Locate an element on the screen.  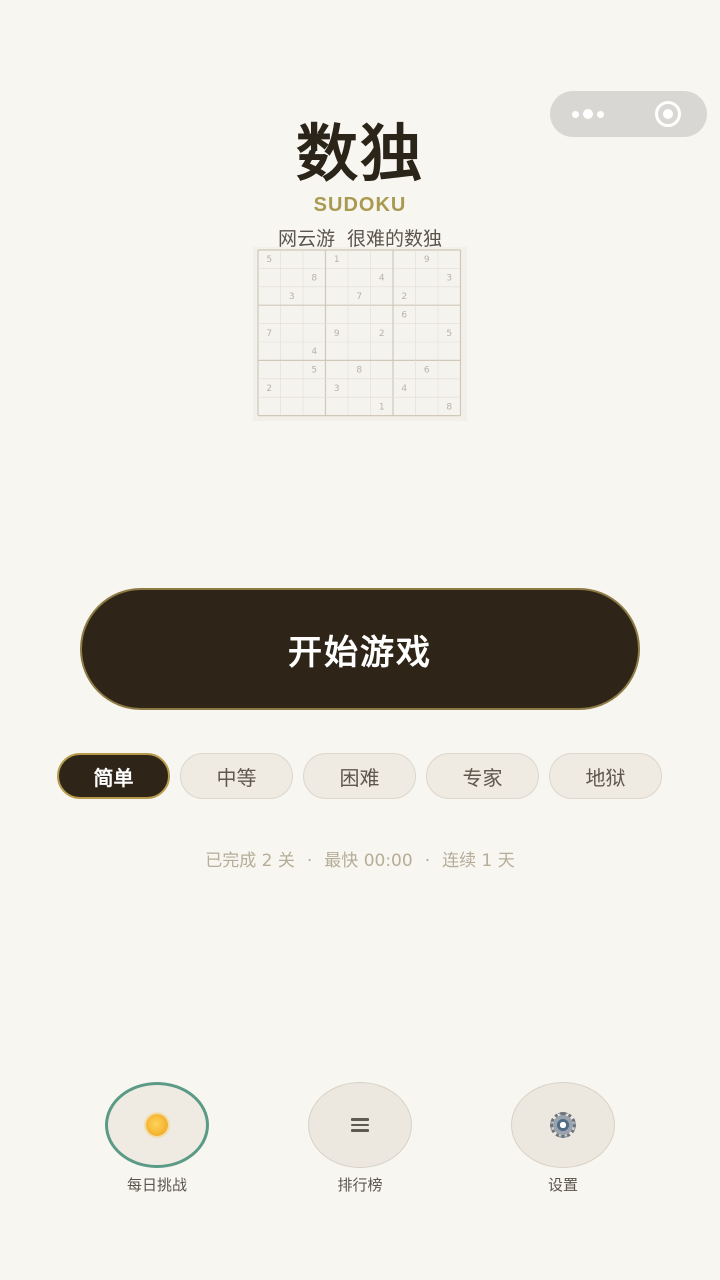
nav-settings: 设置 is located at coordinates (563, 1138).